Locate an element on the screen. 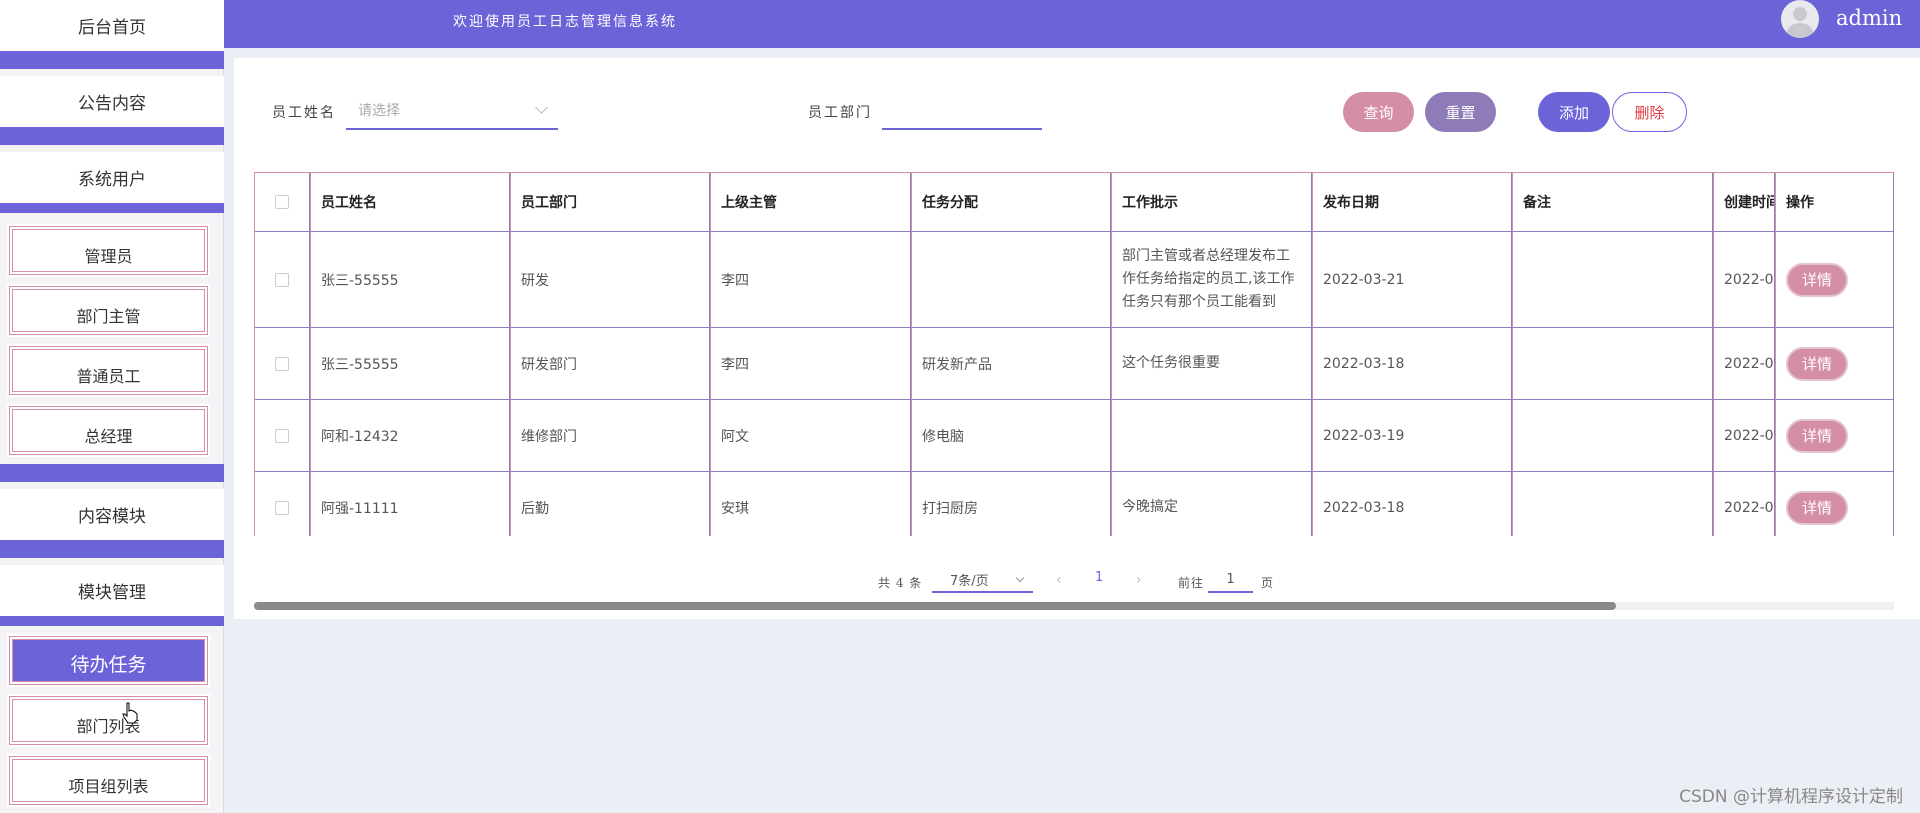  add-button: 添加 is located at coordinates (1574, 112).